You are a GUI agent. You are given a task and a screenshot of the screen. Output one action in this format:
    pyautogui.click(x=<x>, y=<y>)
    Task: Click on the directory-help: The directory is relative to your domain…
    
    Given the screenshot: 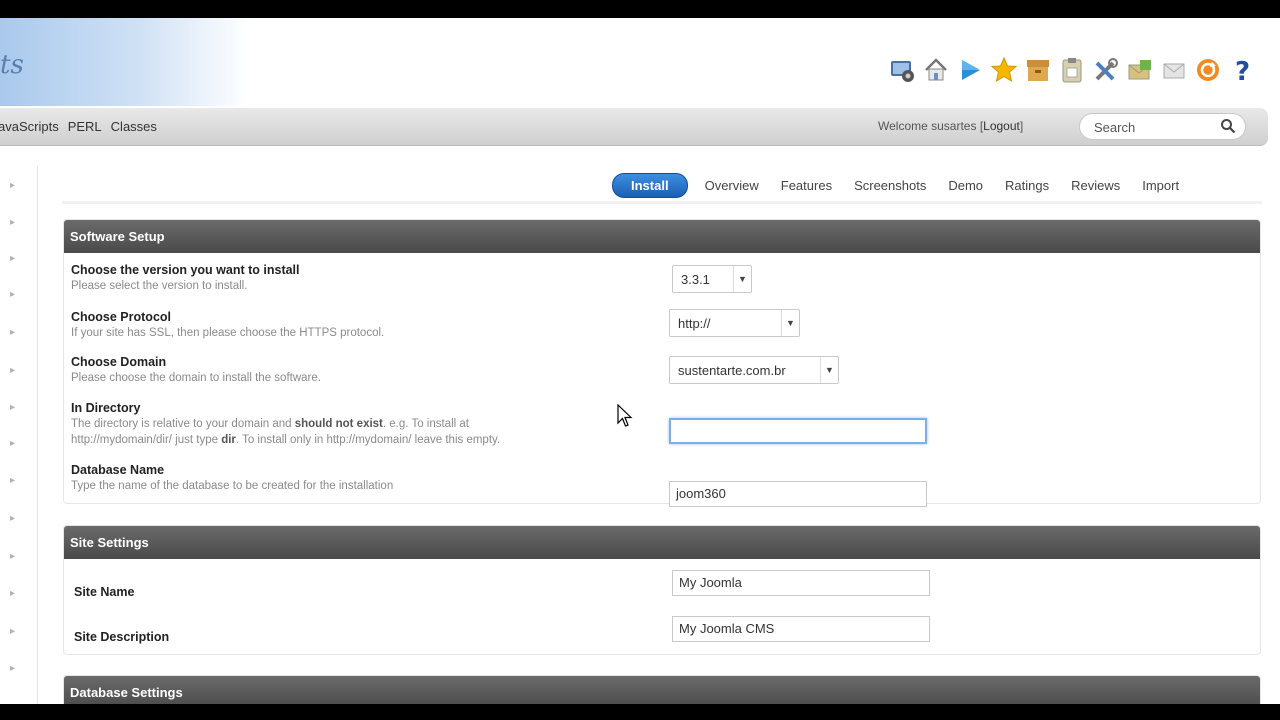 What is the action you would take?
    pyautogui.click(x=285, y=432)
    